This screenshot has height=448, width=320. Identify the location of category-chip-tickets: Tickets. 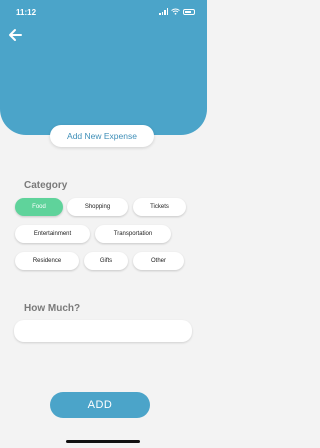
(159, 207).